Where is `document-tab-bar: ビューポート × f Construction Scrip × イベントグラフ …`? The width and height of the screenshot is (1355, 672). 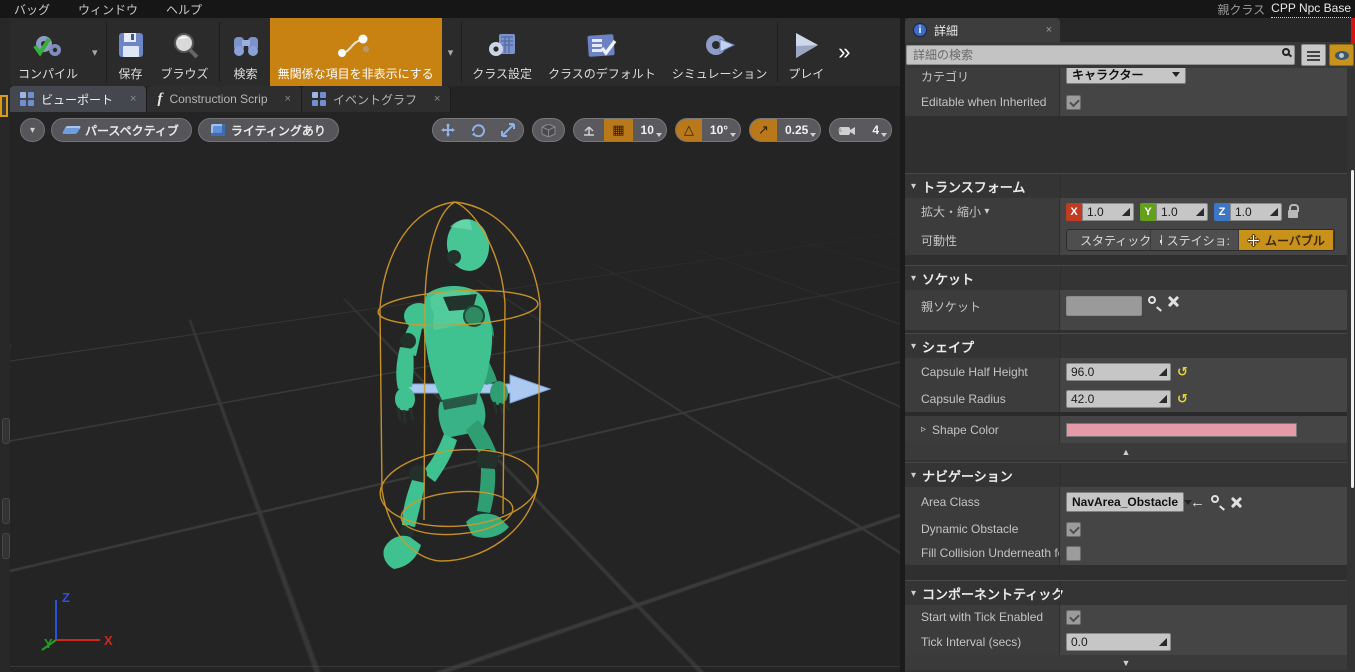 document-tab-bar: ビューポート × f Construction Scrip × イベントグラフ … is located at coordinates (455, 99).